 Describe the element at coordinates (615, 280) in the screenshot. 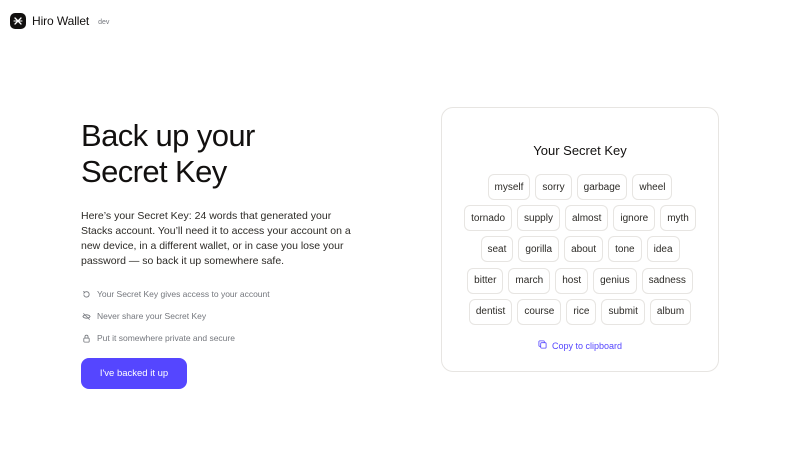

I see `secret-word: genius` at that location.